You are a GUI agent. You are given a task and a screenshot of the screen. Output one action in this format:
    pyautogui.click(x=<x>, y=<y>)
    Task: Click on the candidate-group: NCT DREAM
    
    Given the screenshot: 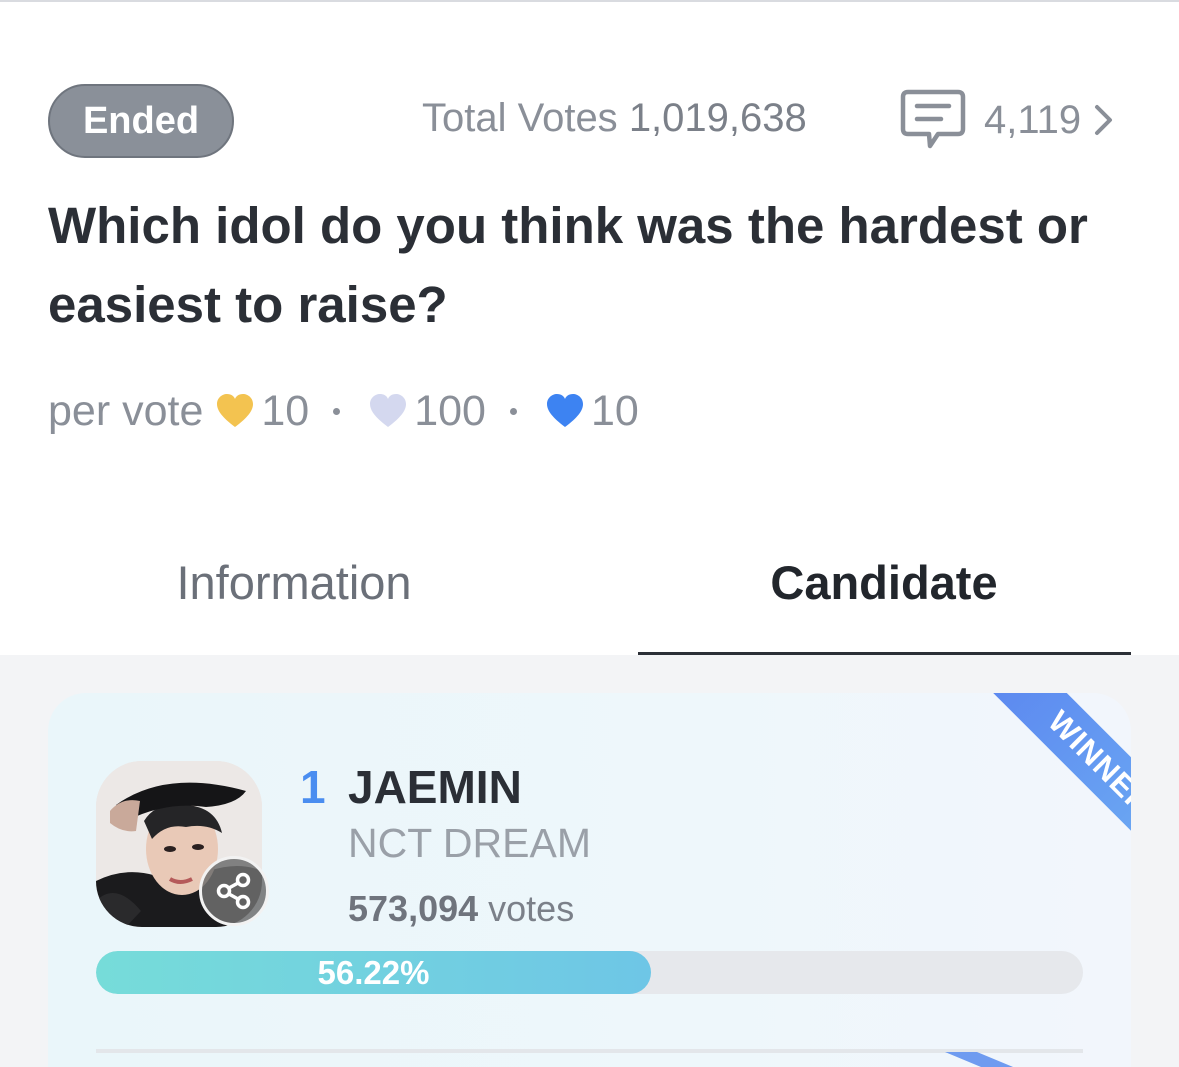 What is the action you would take?
    pyautogui.click(x=469, y=843)
    